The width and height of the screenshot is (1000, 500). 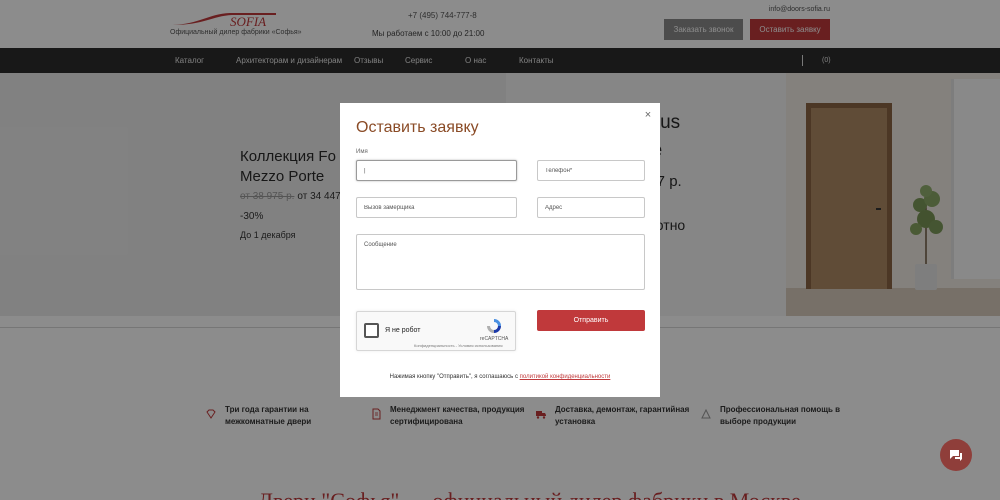 What do you see at coordinates (362, 152) in the screenshot?
I see `name-label: Имя` at bounding box center [362, 152].